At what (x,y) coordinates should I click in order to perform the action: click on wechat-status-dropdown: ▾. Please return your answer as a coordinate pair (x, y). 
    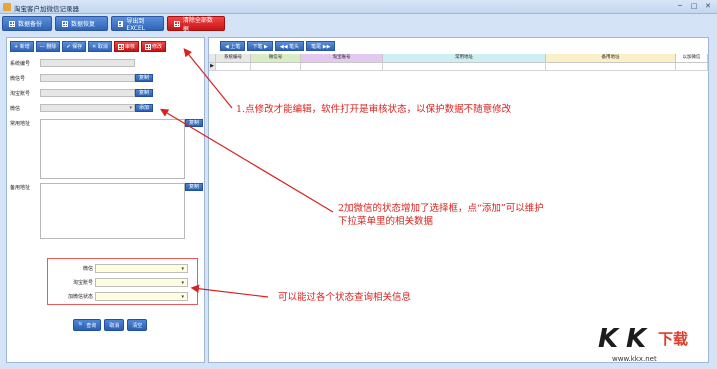
    Looking at the image, I should click on (87, 108).